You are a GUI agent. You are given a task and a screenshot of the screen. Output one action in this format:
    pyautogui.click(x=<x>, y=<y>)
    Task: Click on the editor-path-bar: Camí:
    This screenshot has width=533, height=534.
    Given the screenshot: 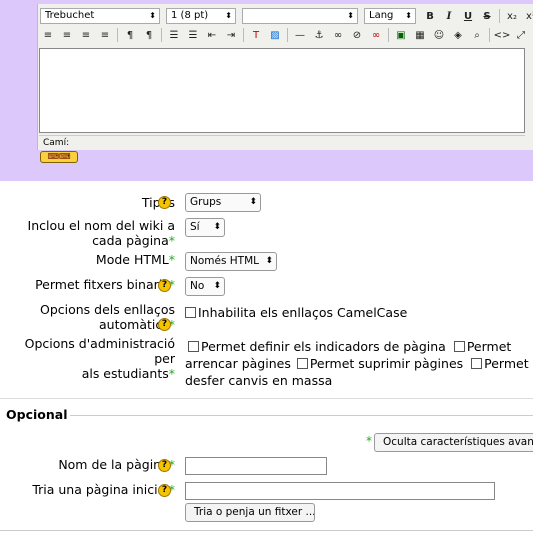 What is the action you would take?
    pyautogui.click(x=282, y=142)
    